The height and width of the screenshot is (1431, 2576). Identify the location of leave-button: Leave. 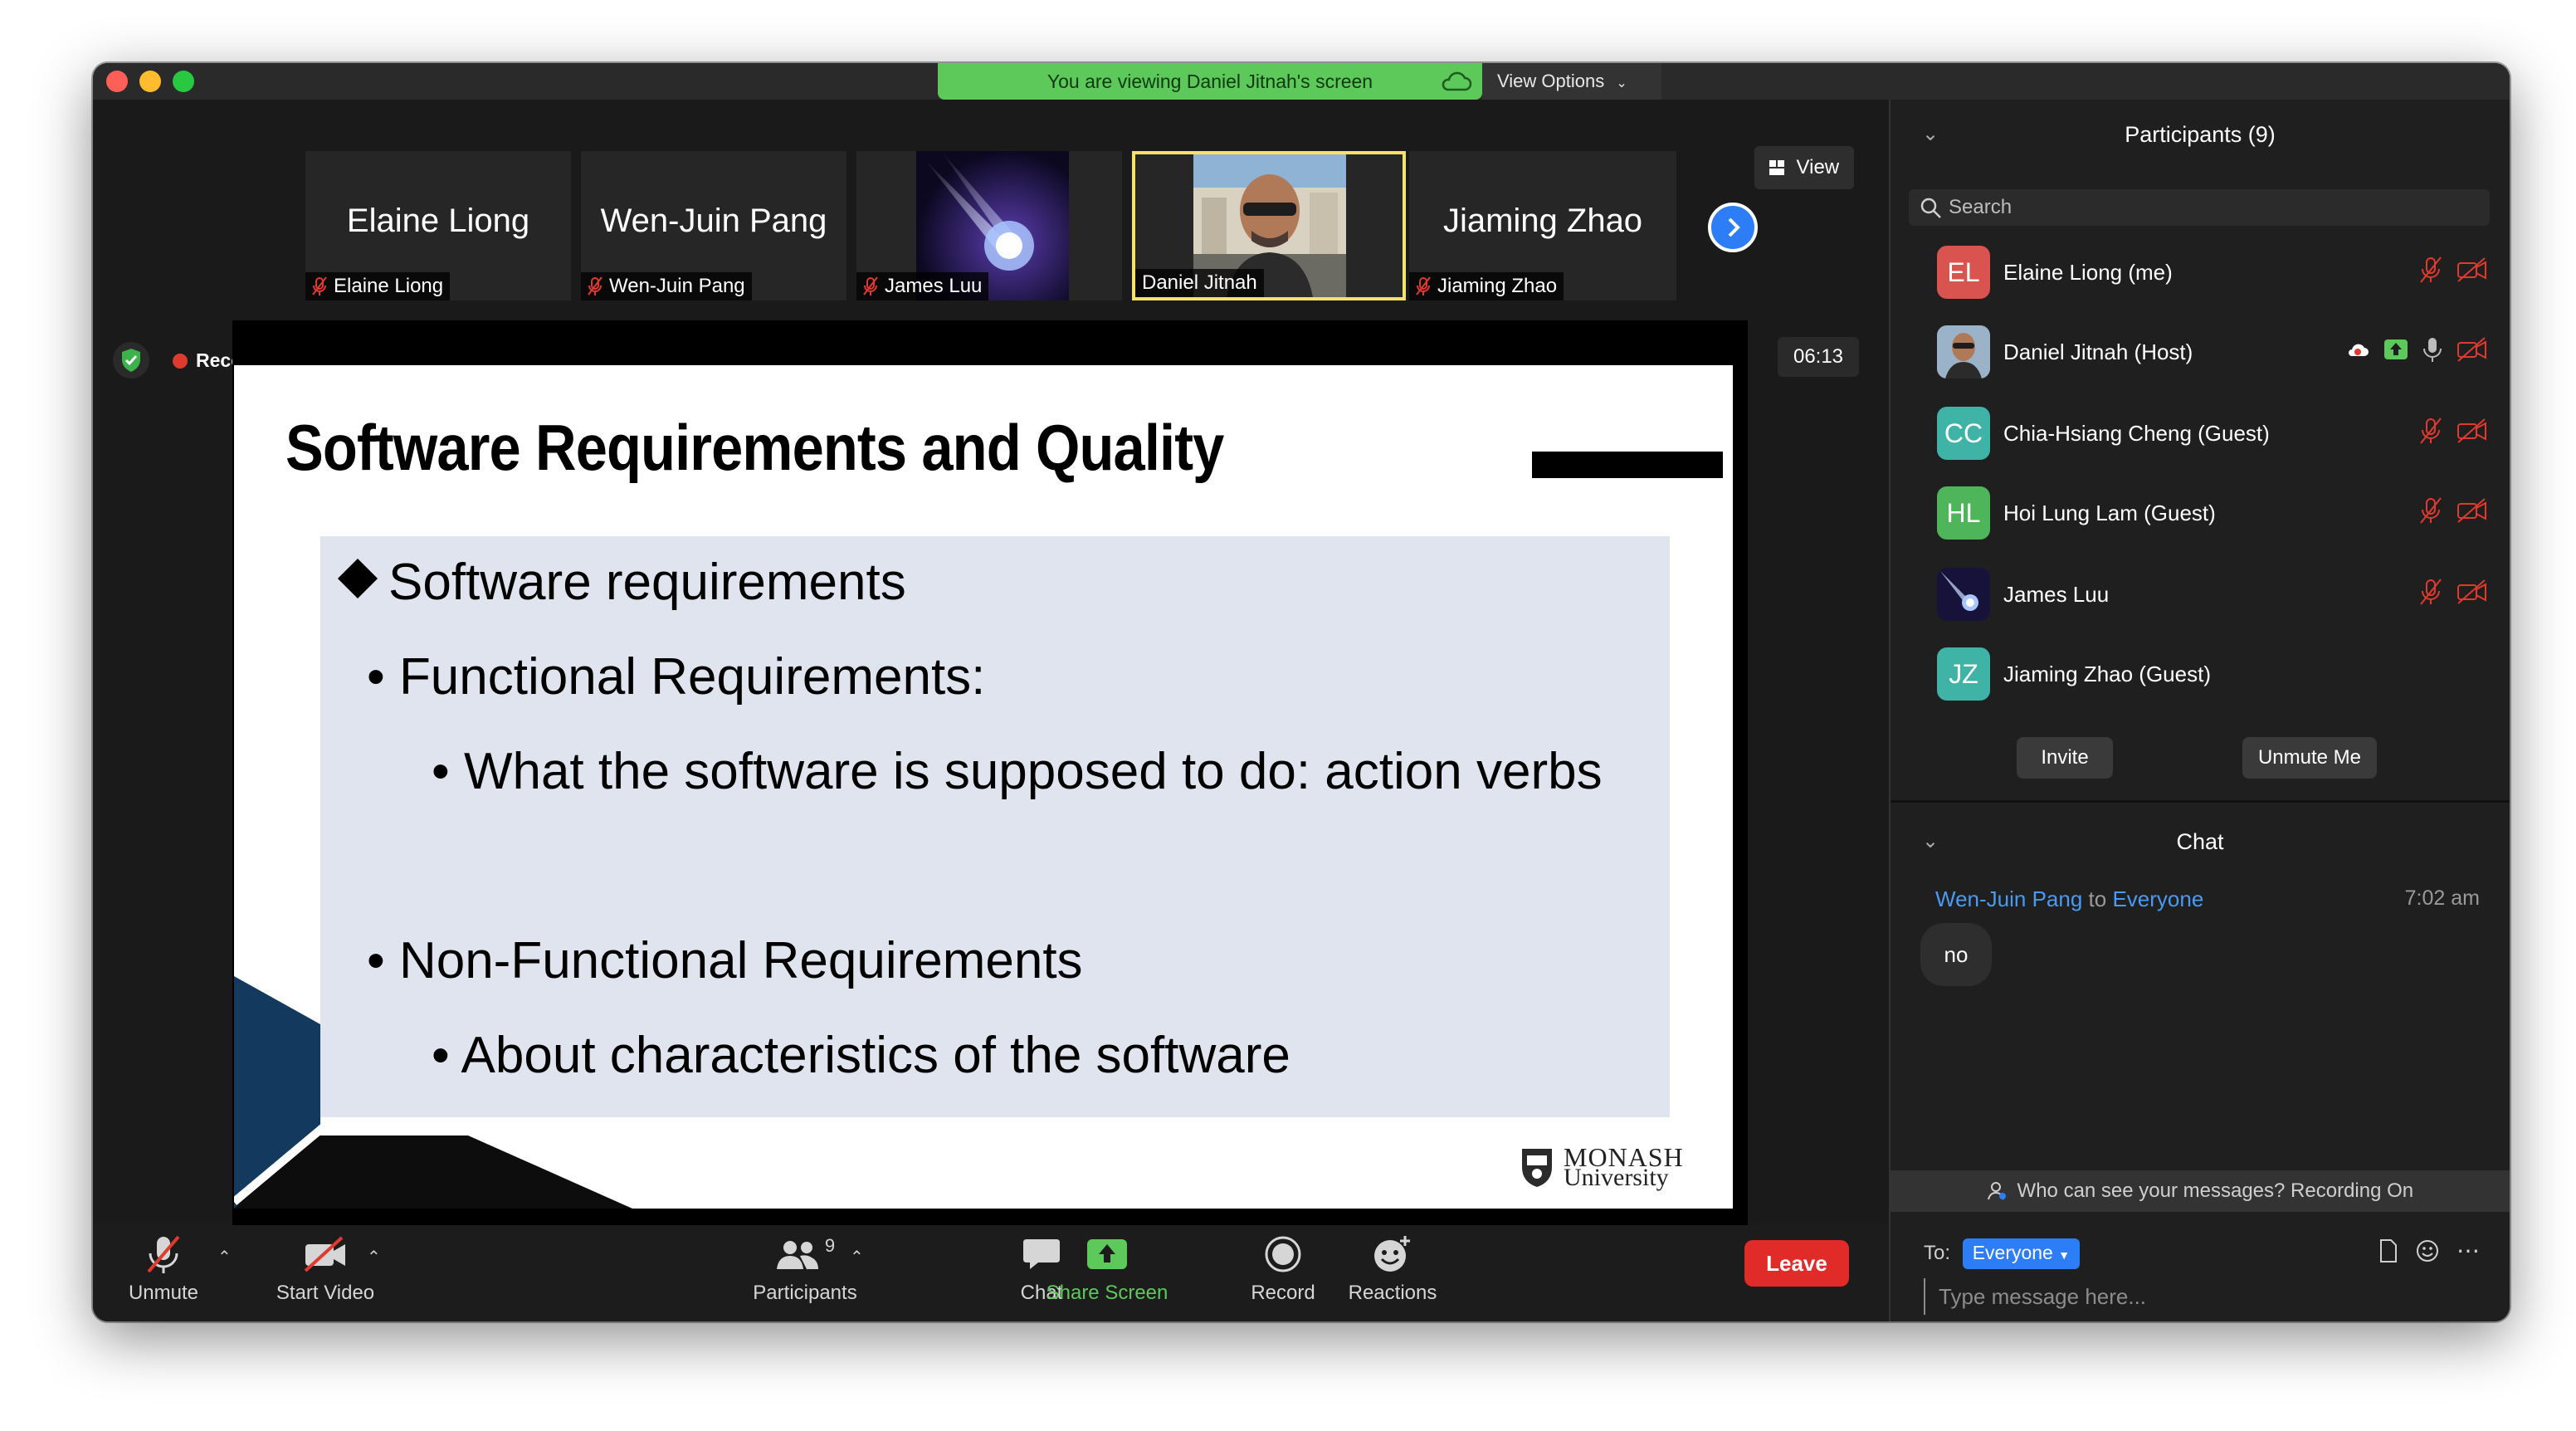
(1796, 1263).